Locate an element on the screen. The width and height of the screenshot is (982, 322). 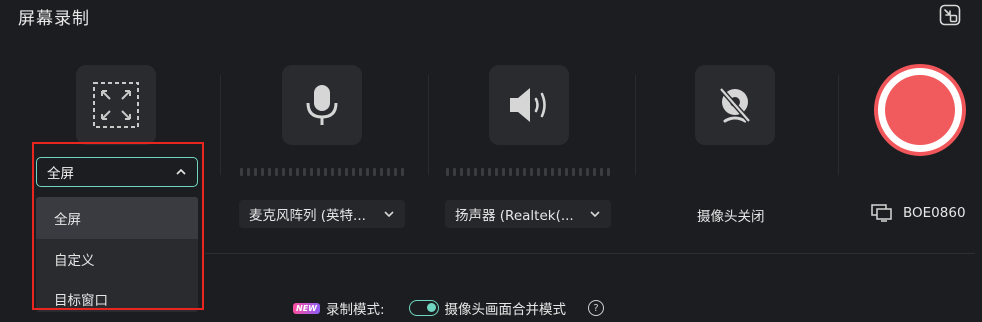
region-select: 全屏 is located at coordinates (117, 172).